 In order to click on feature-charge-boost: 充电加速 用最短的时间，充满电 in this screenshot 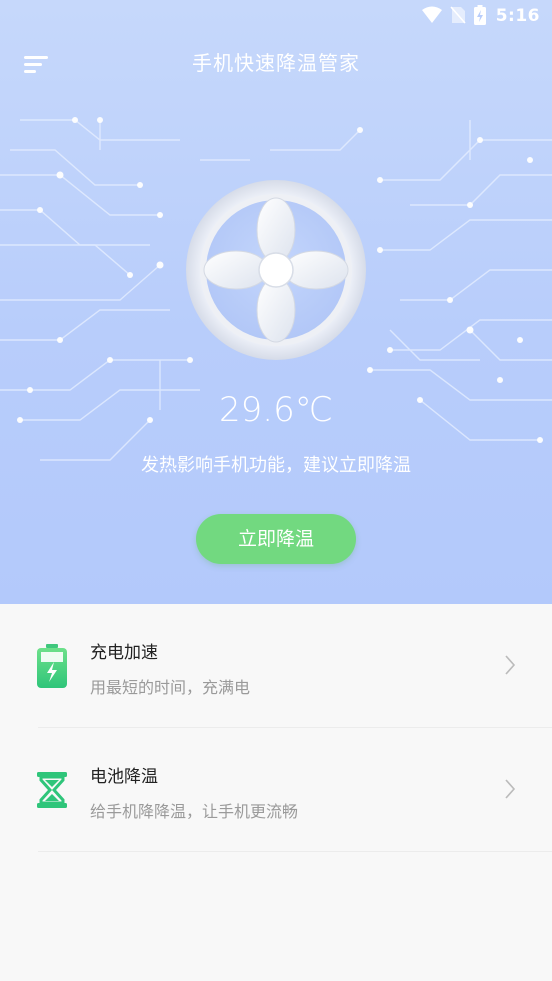, I will do `click(276, 666)`.